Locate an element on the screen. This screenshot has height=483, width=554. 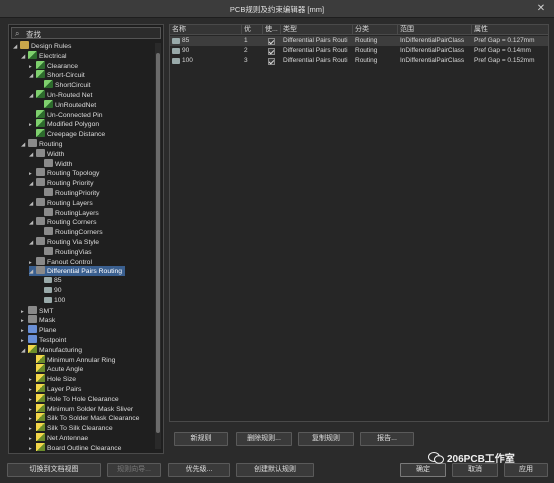
tree-item: RoutingCorners is located at coordinates (70, 232).